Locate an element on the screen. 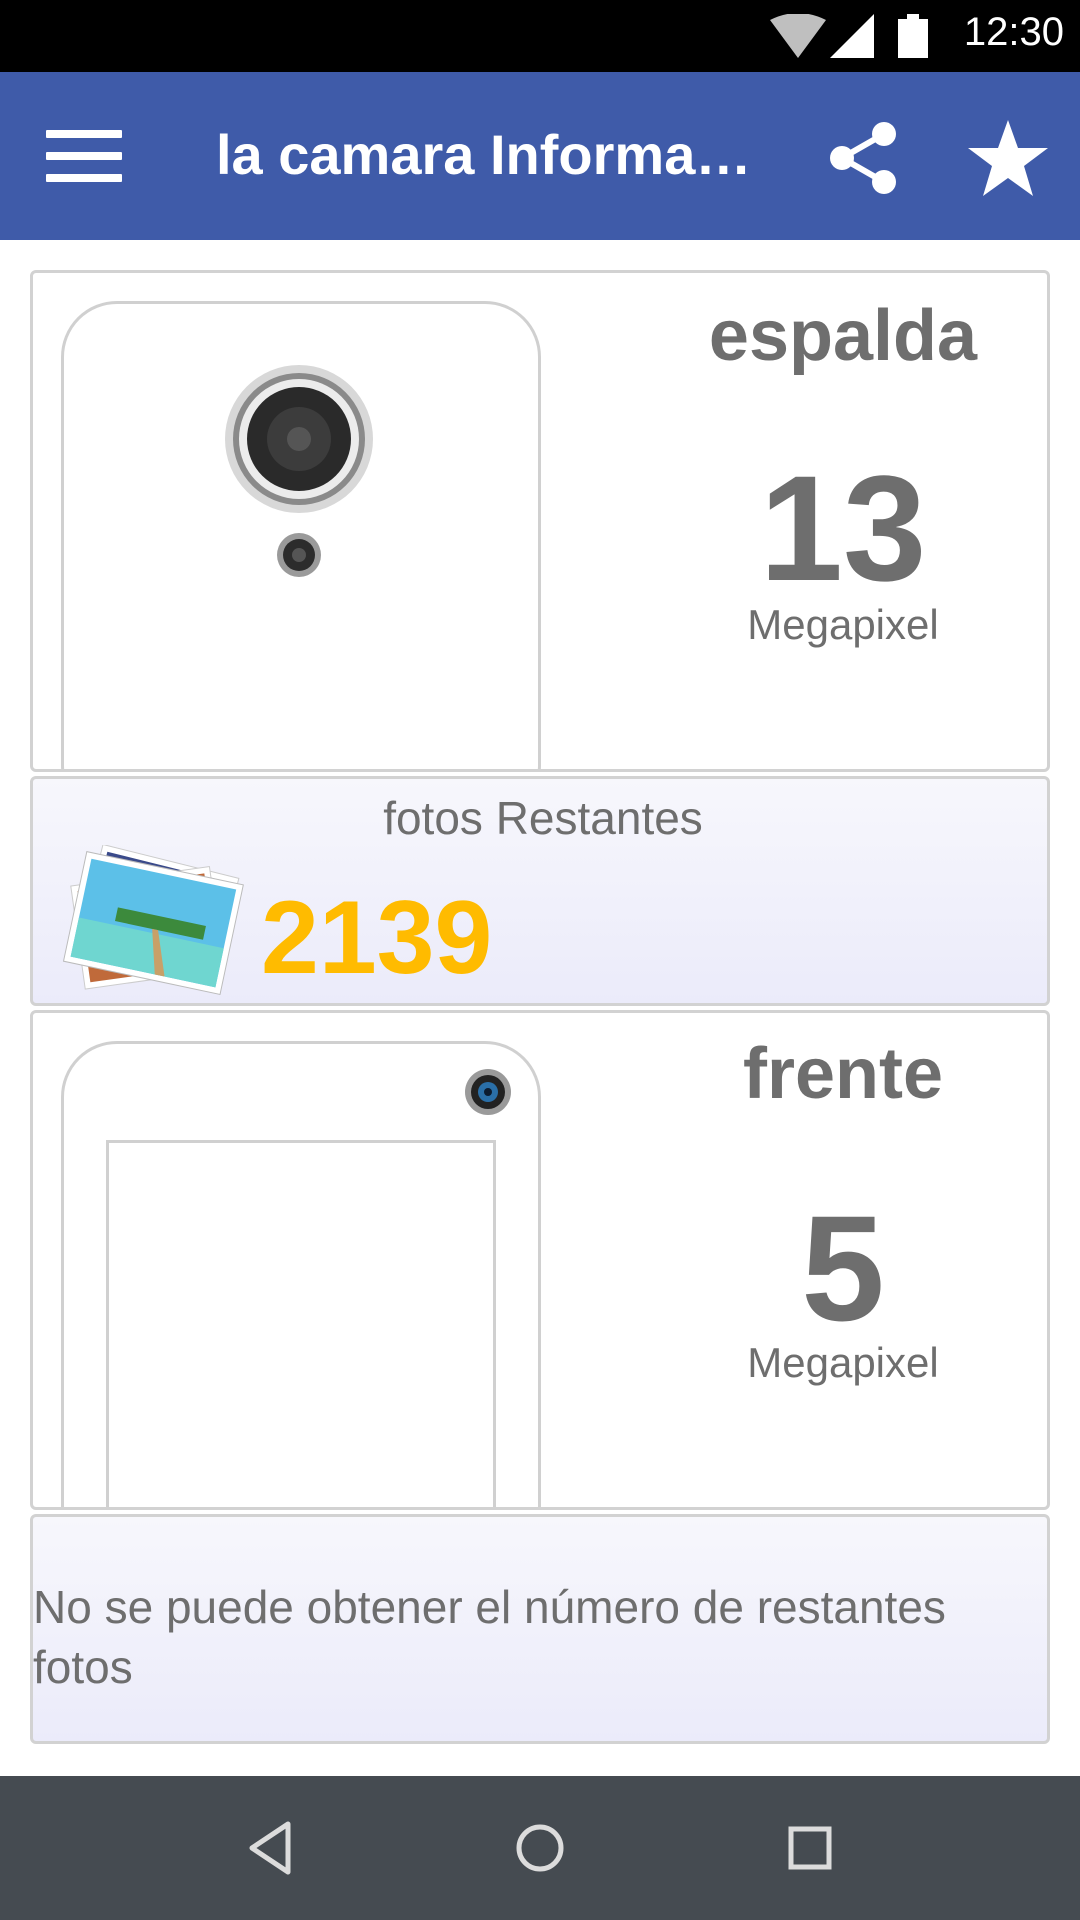 The height and width of the screenshot is (1920, 1080). back-megapixel-unit: Megapixel is located at coordinates (843, 624).